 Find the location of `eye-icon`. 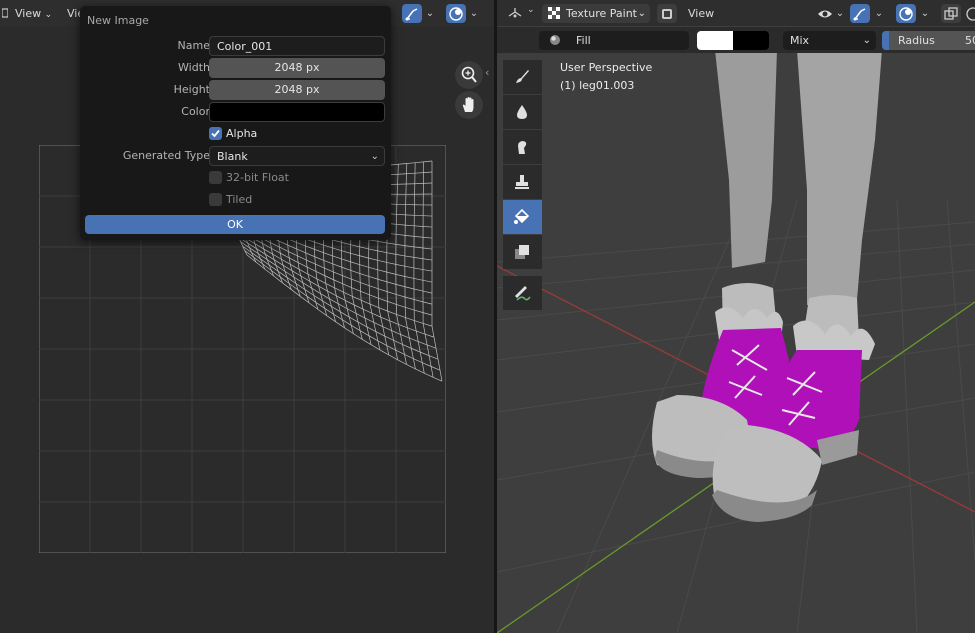

eye-icon is located at coordinates (825, 14).